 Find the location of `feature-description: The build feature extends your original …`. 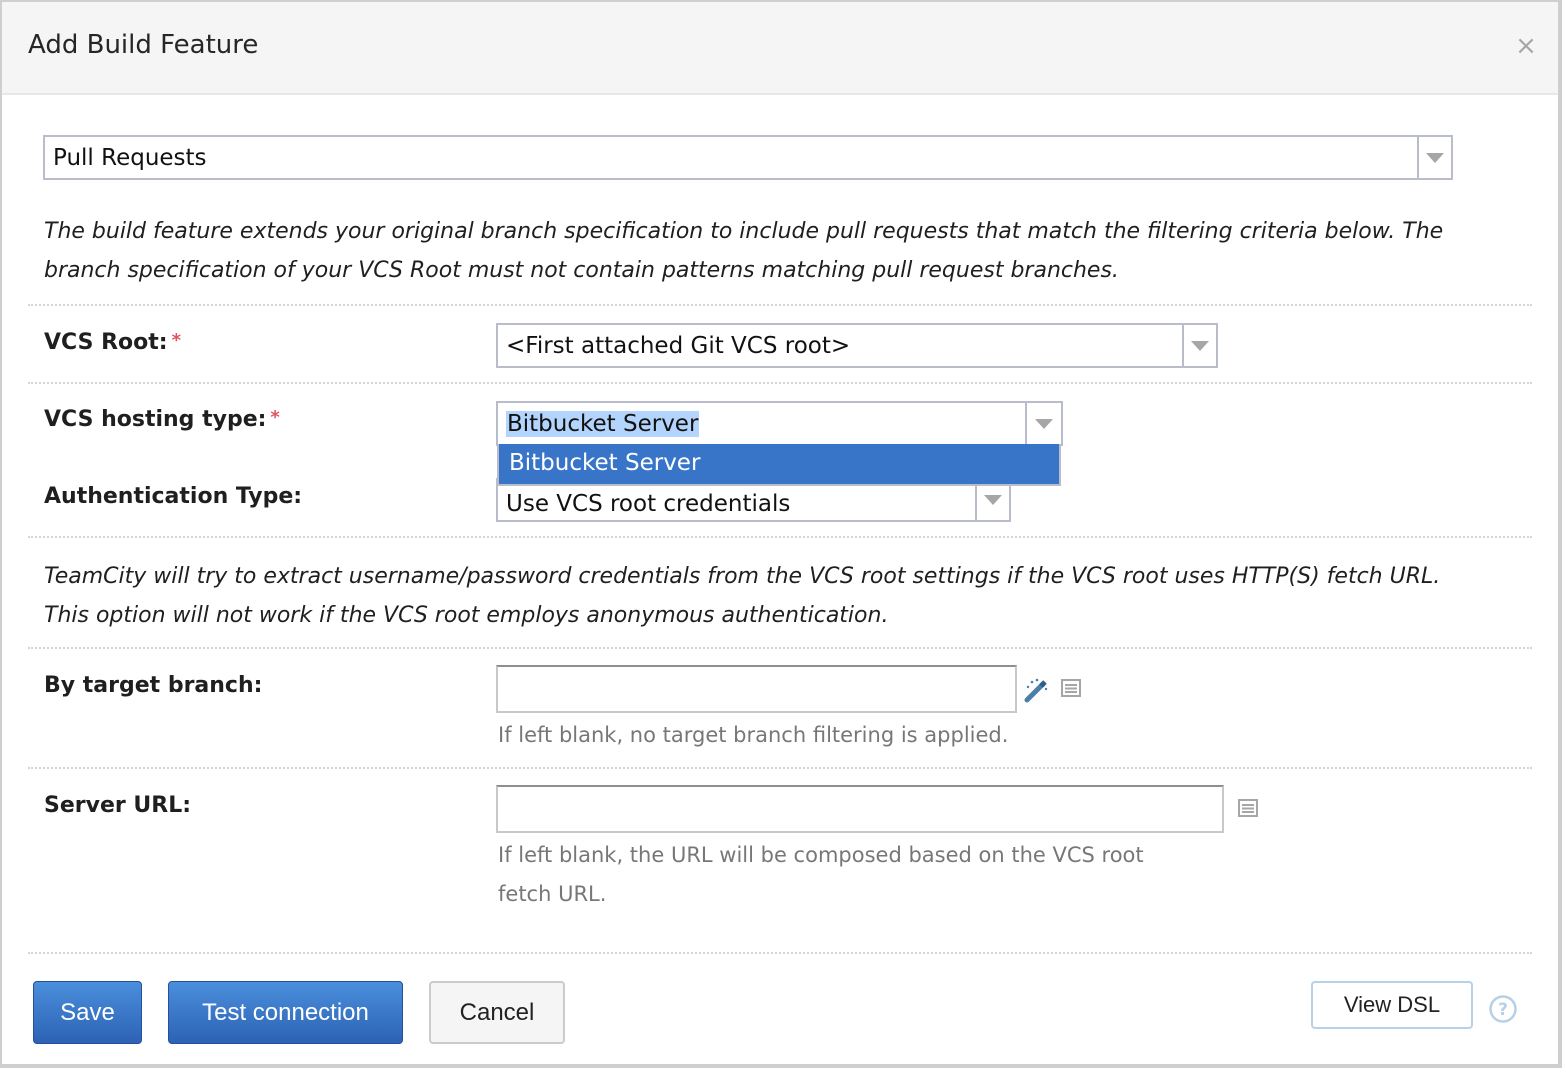

feature-description: The build feature extends your original … is located at coordinates (744, 251).